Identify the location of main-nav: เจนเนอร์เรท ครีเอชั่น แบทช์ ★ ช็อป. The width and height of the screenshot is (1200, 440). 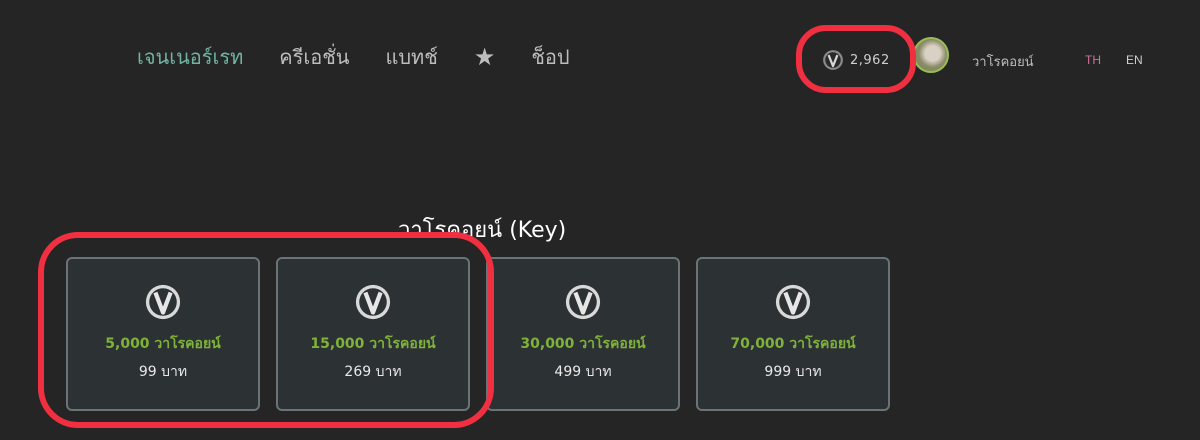
(353, 57).